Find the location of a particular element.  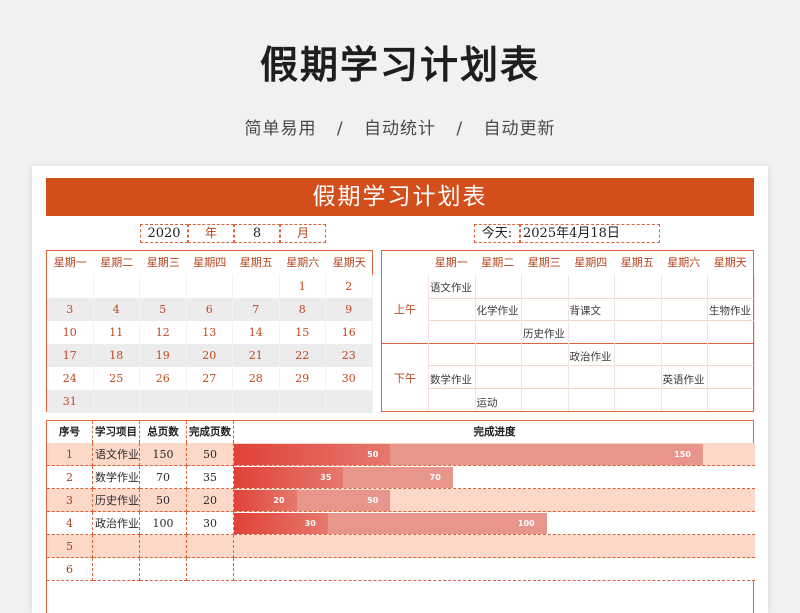

done-pages-bar: 50 is located at coordinates (312, 454).